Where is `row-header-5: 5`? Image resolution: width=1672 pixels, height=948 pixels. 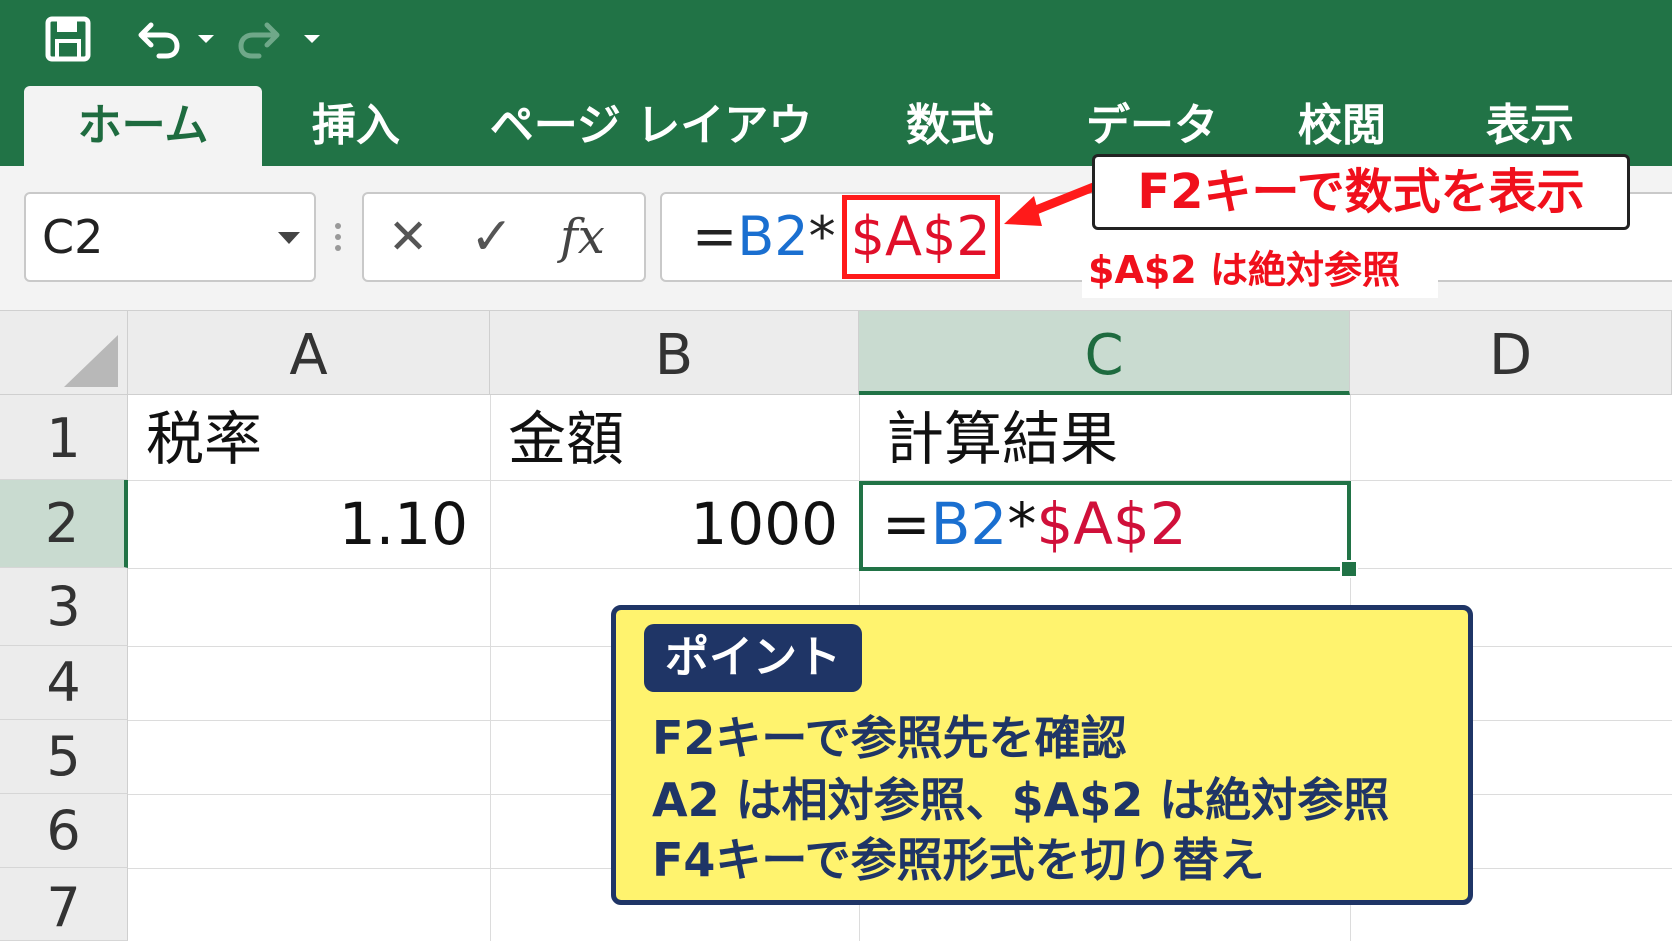
row-header-5: 5 is located at coordinates (64, 757).